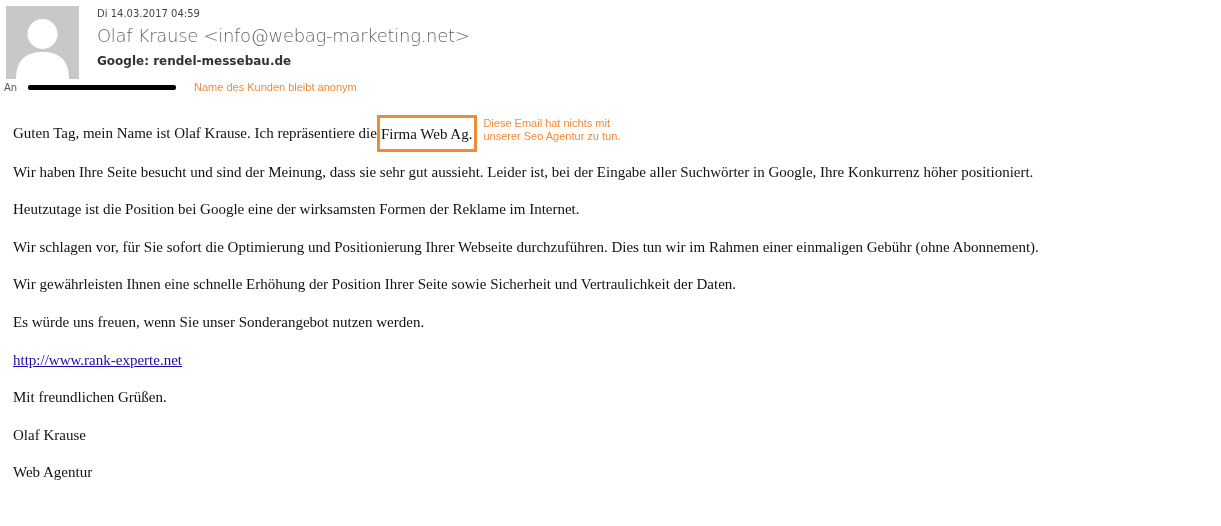 The width and height of the screenshot is (1221, 526). I want to click on recipient-label: An, so click(11, 87).